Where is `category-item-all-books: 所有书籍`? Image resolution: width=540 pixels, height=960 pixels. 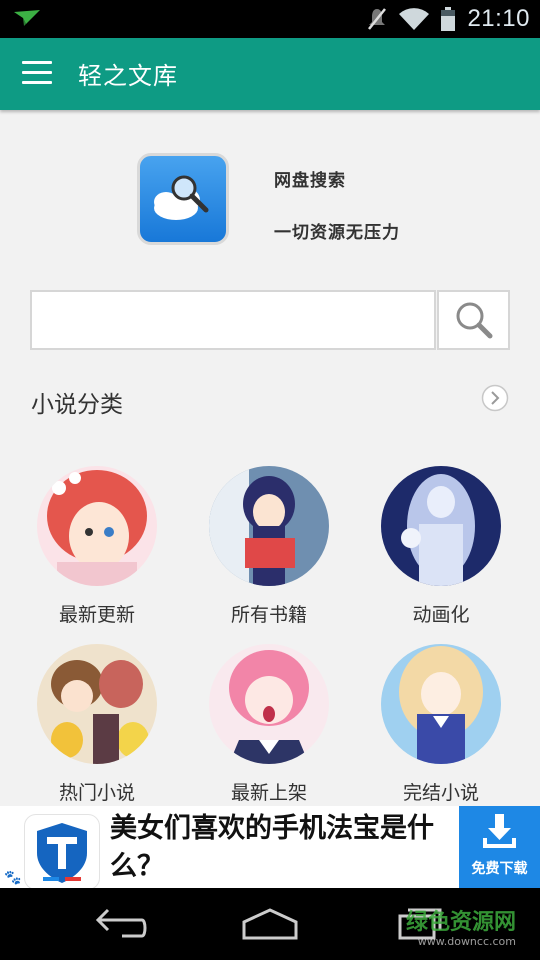
category-item-all-books: 所有书籍 is located at coordinates (269, 546).